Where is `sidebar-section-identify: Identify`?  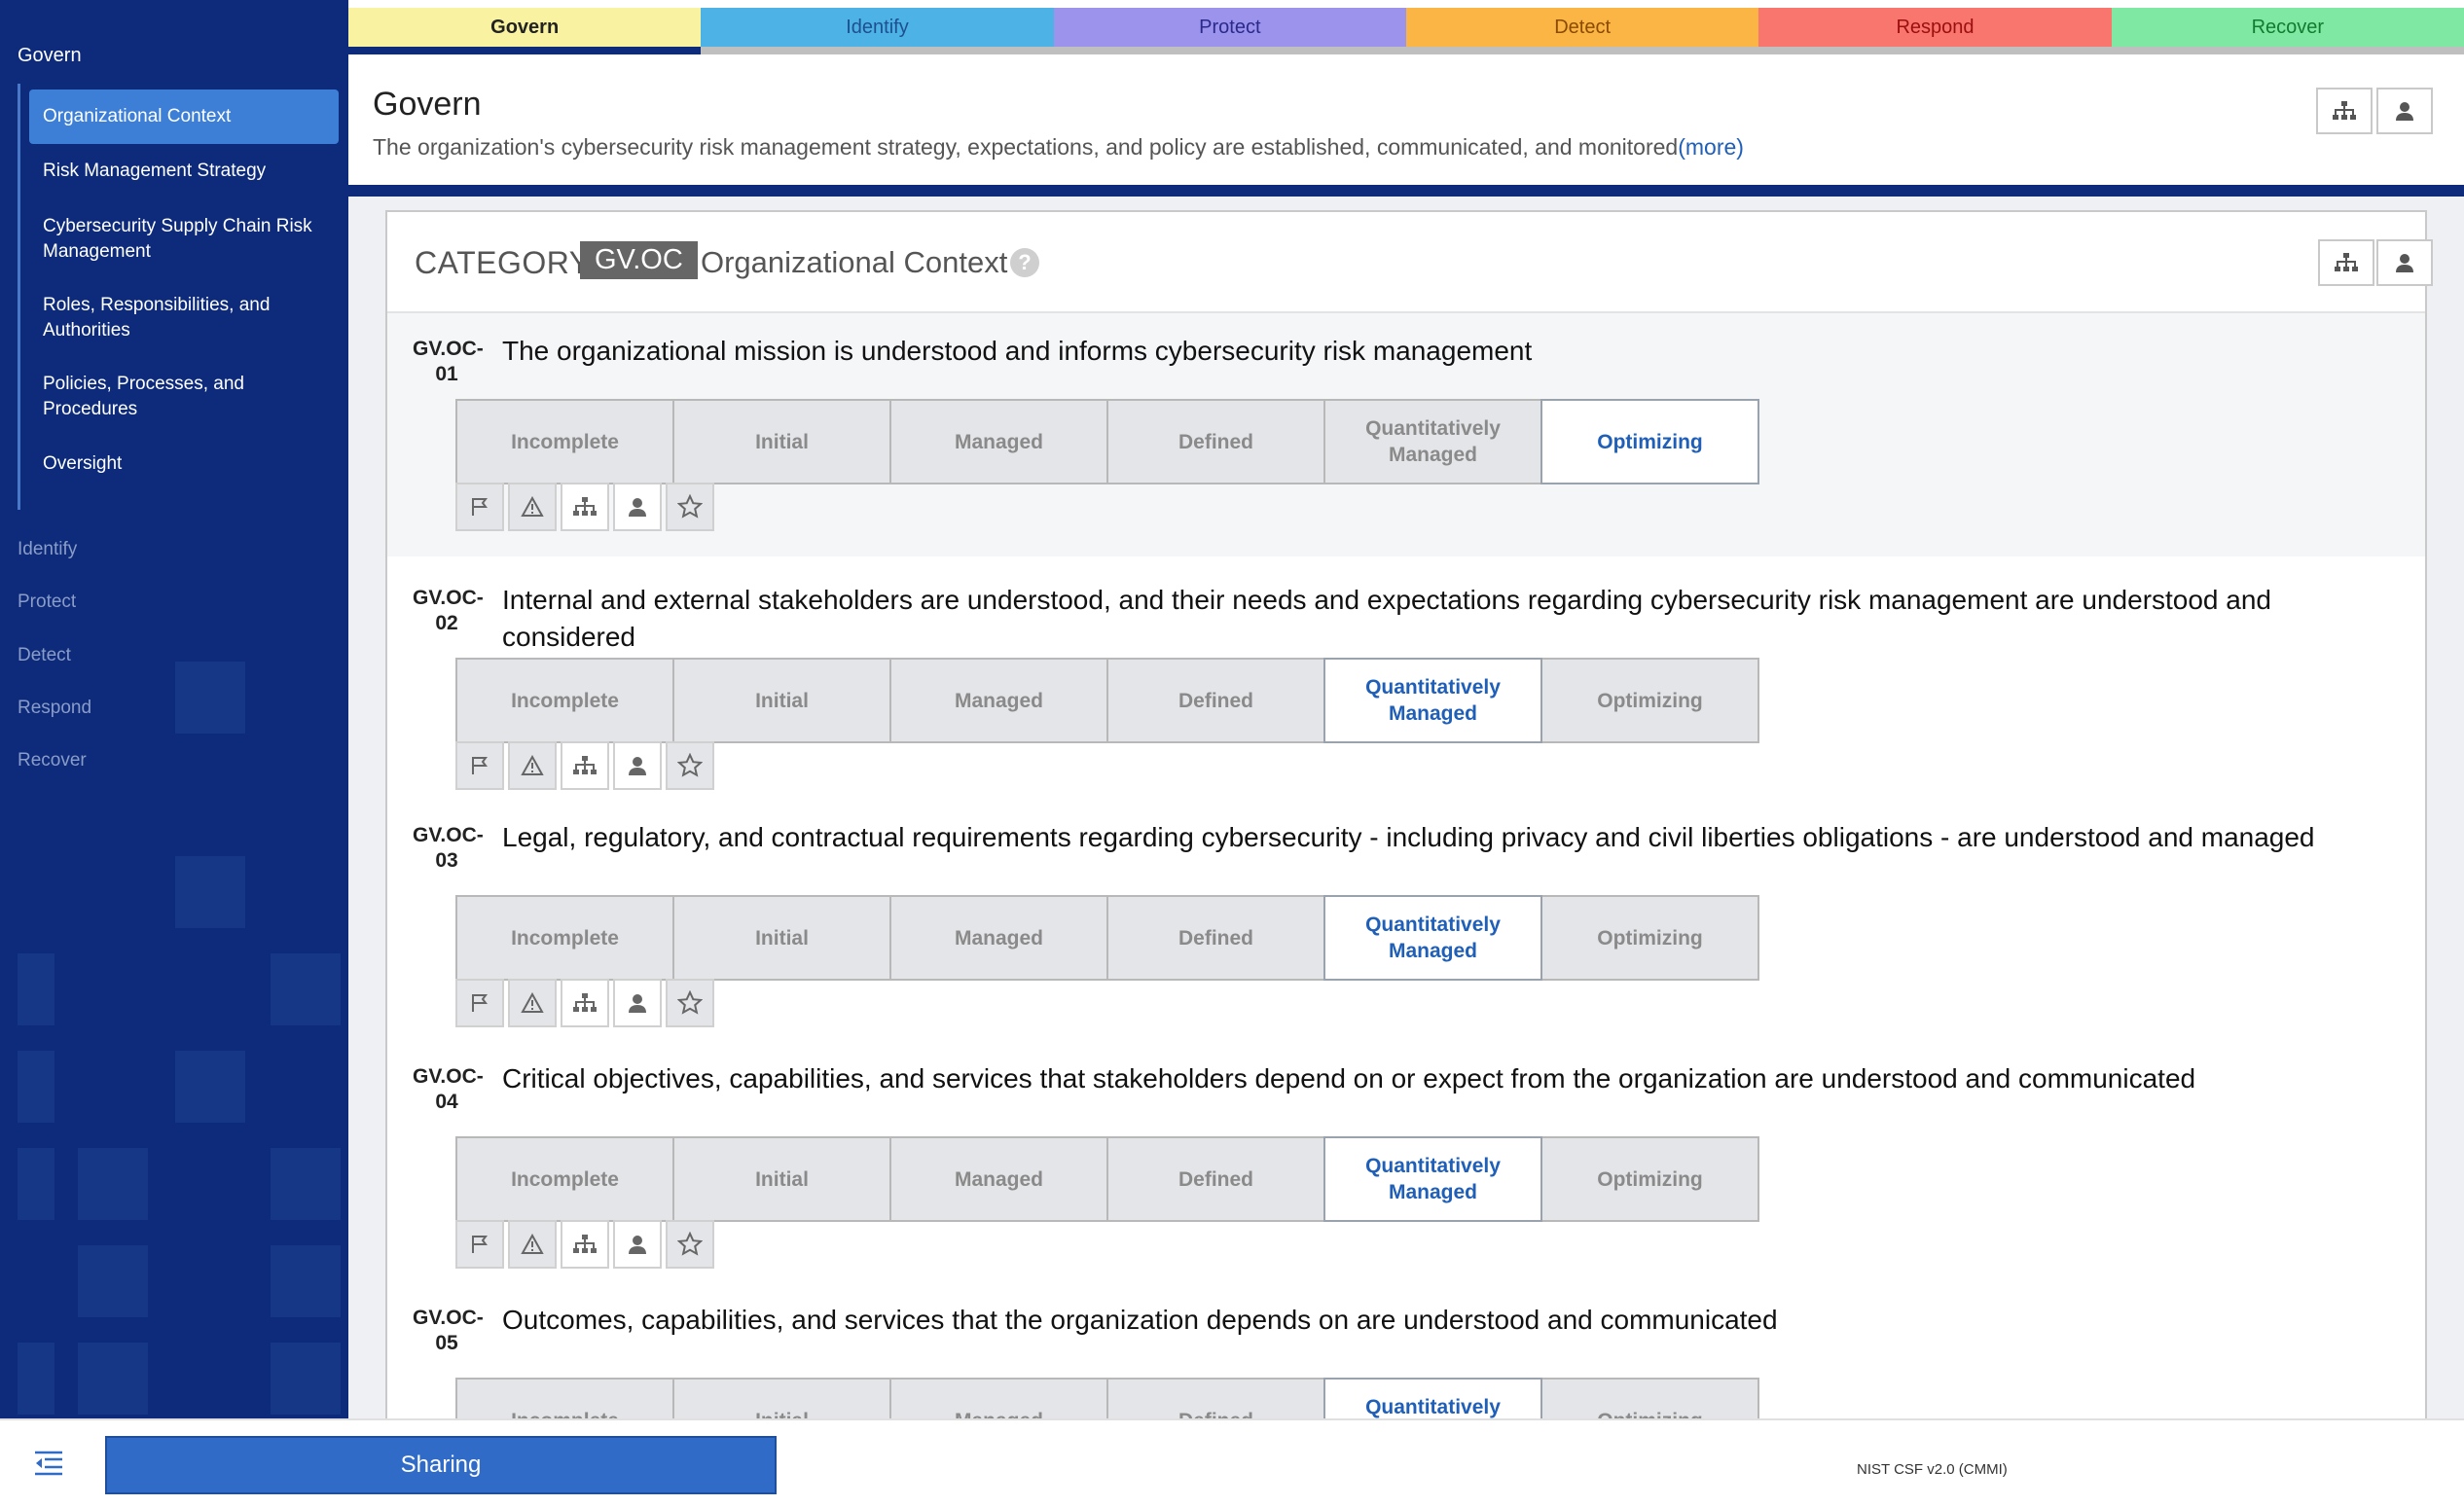
sidebar-section-identify: Identify is located at coordinates (47, 549).